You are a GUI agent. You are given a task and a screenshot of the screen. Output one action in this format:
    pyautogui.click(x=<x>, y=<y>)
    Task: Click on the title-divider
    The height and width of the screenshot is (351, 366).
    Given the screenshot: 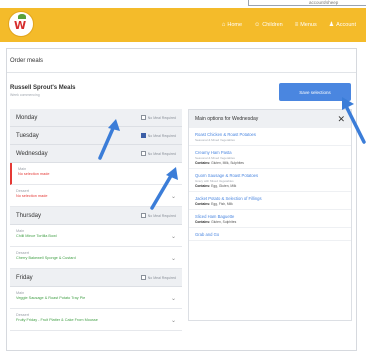 What is the action you would take?
    pyautogui.click(x=181, y=72)
    